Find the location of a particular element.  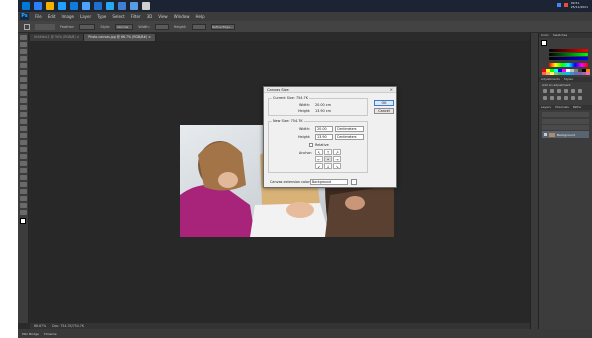

red-slider is located at coordinates (568, 50).